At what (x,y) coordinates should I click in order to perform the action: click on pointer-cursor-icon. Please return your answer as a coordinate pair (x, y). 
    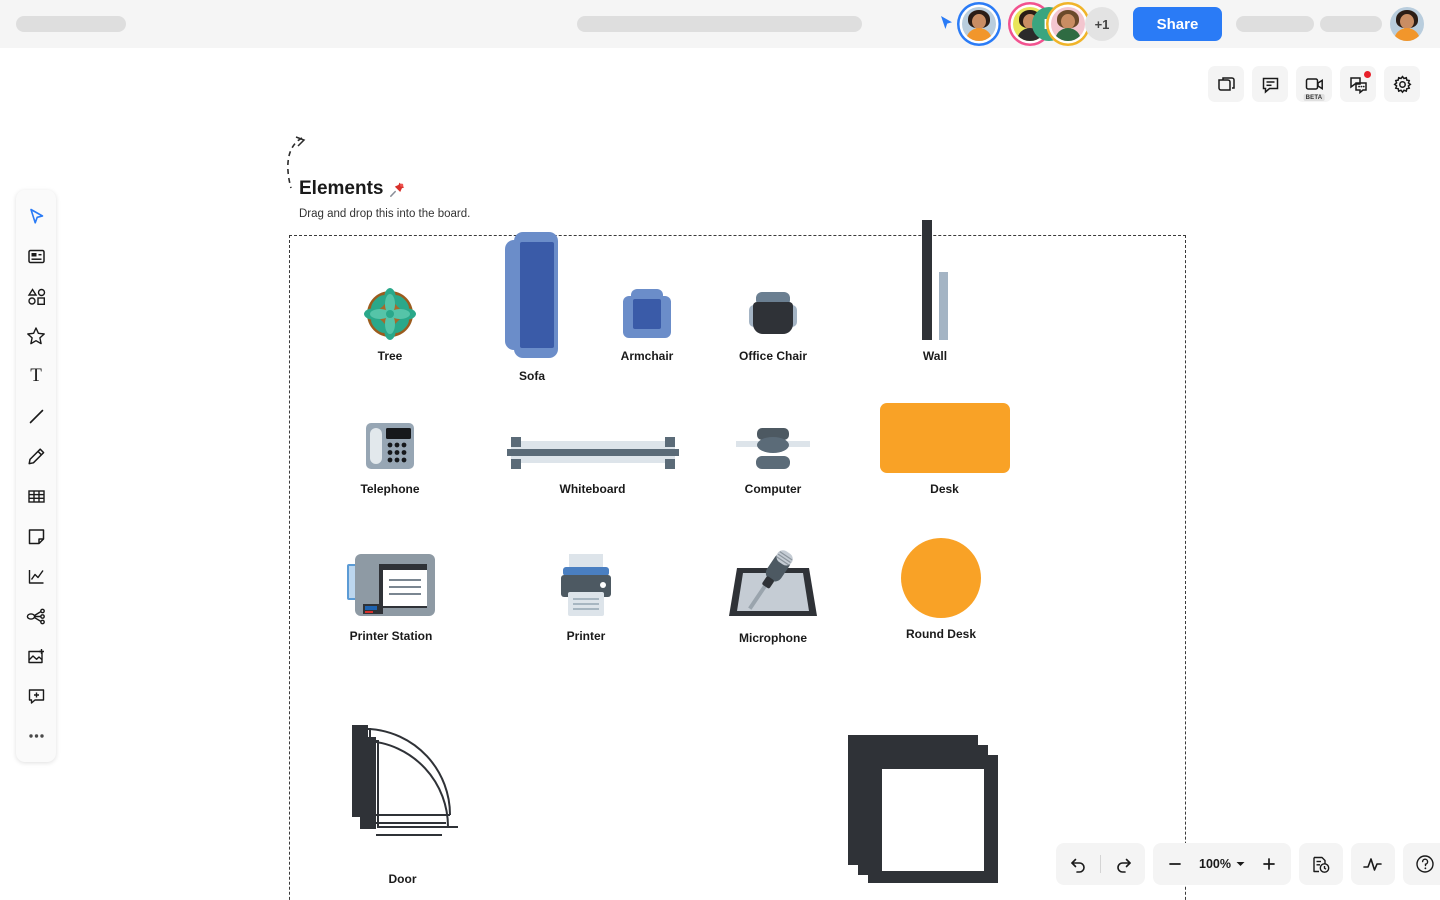
    Looking at the image, I should click on (947, 23).